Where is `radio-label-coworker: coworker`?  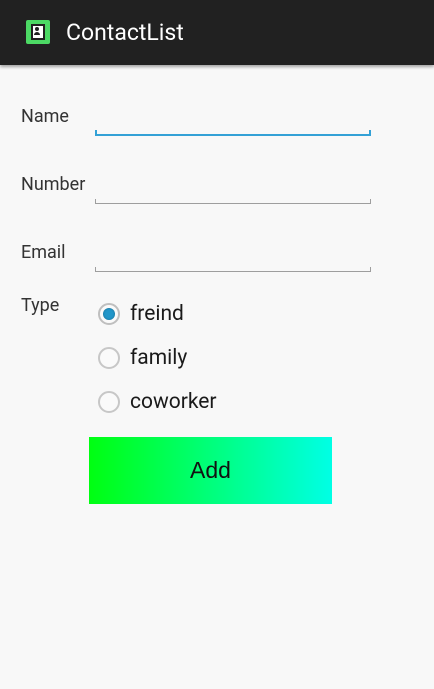 radio-label-coworker: coworker is located at coordinates (173, 402).